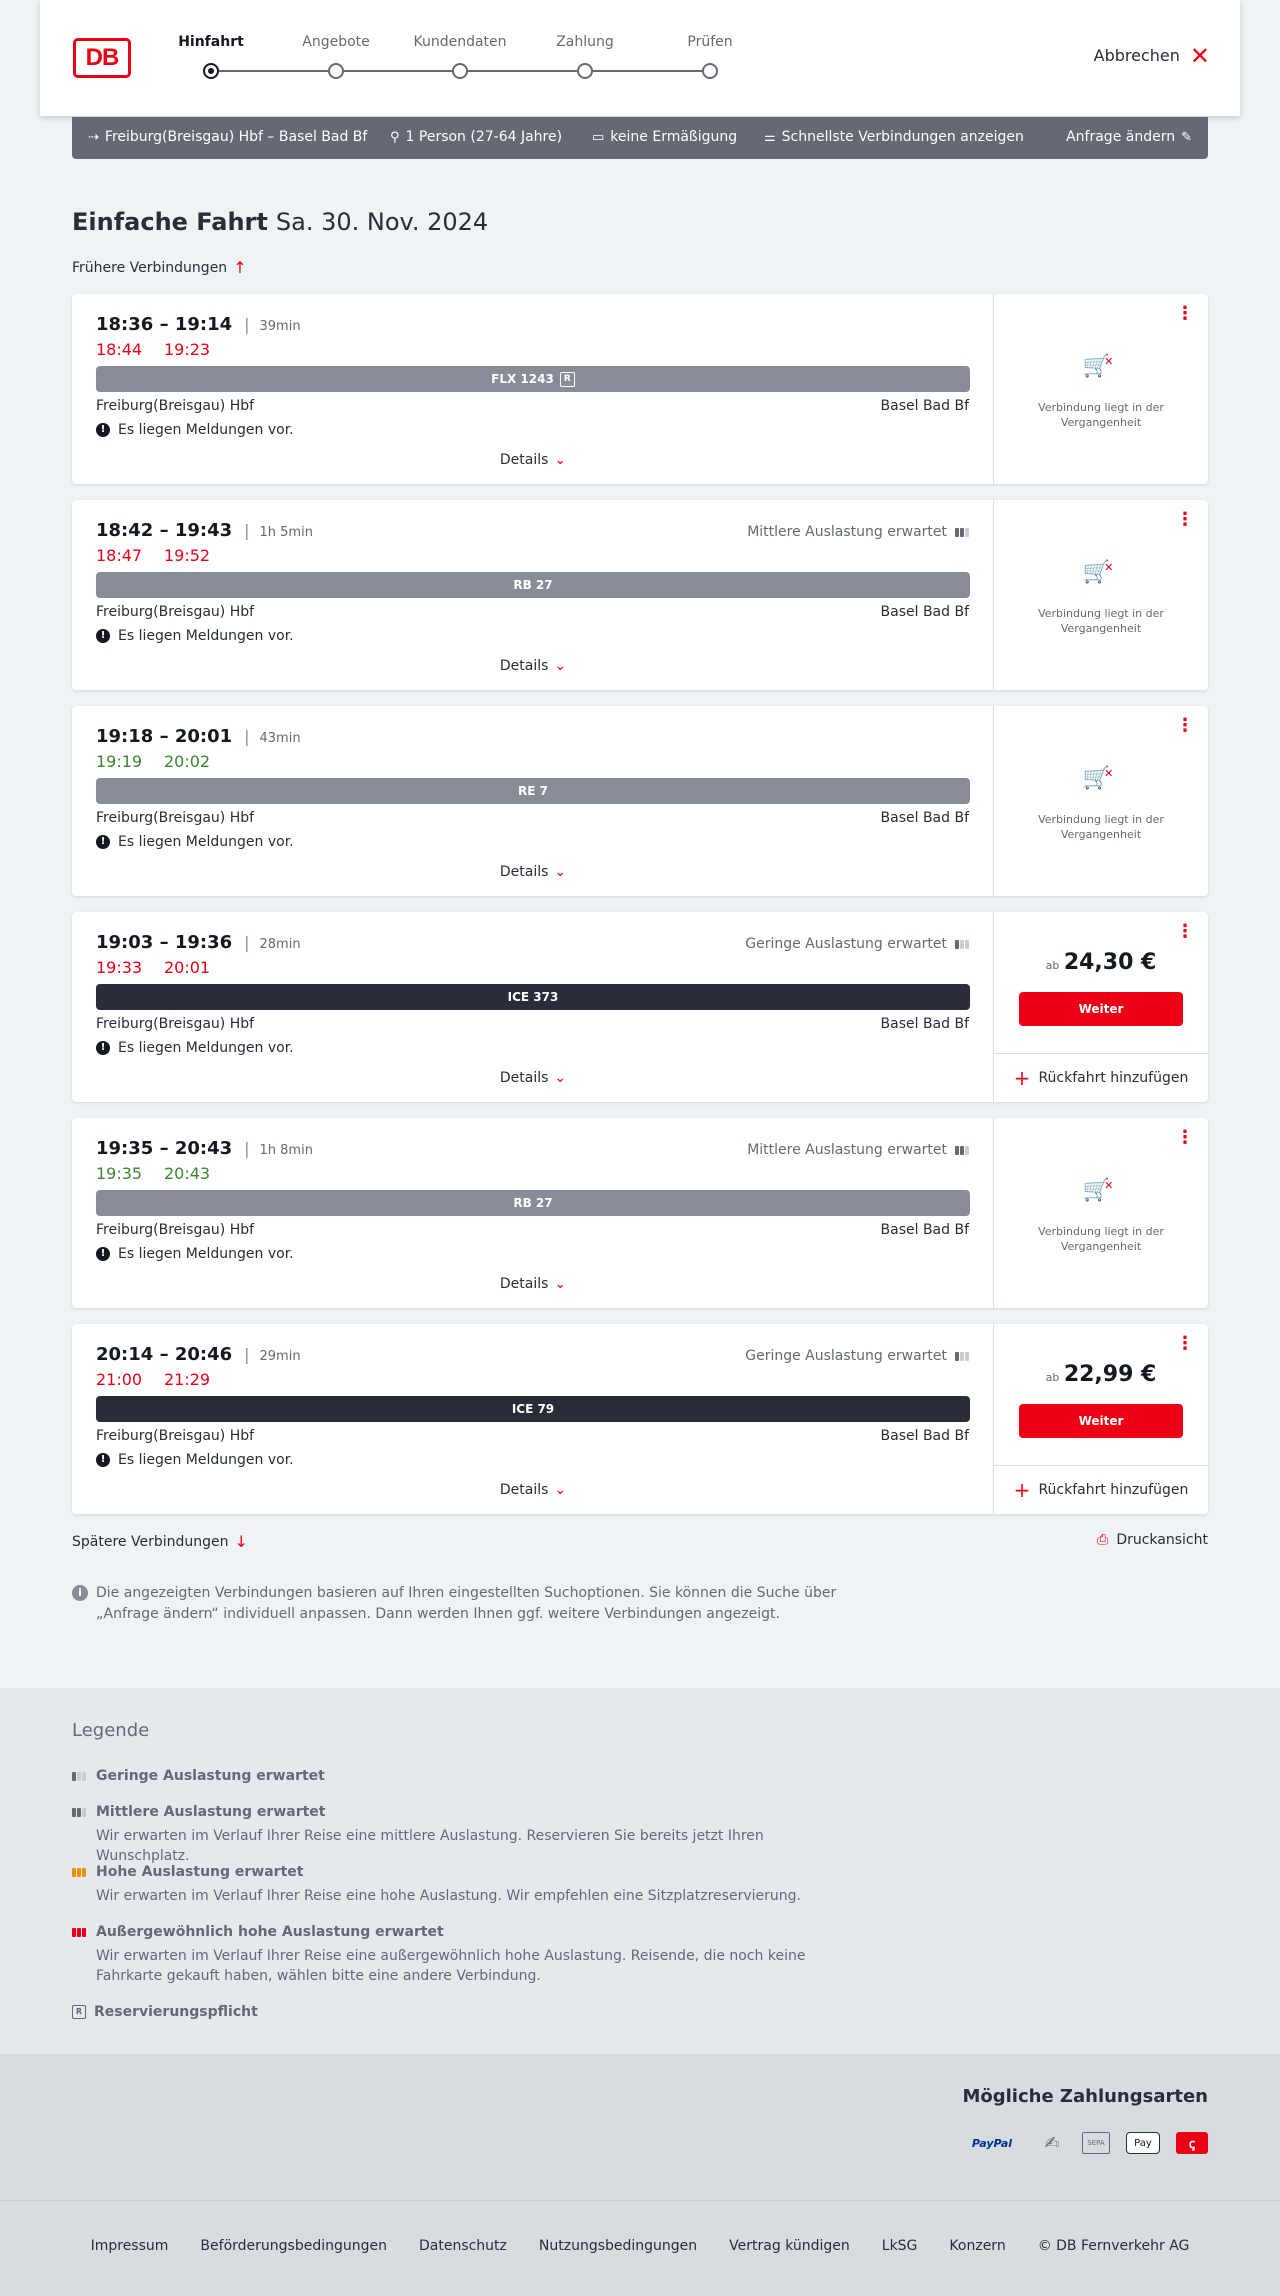  What do you see at coordinates (211, 71) in the screenshot?
I see `step-dot-hinfahrt` at bounding box center [211, 71].